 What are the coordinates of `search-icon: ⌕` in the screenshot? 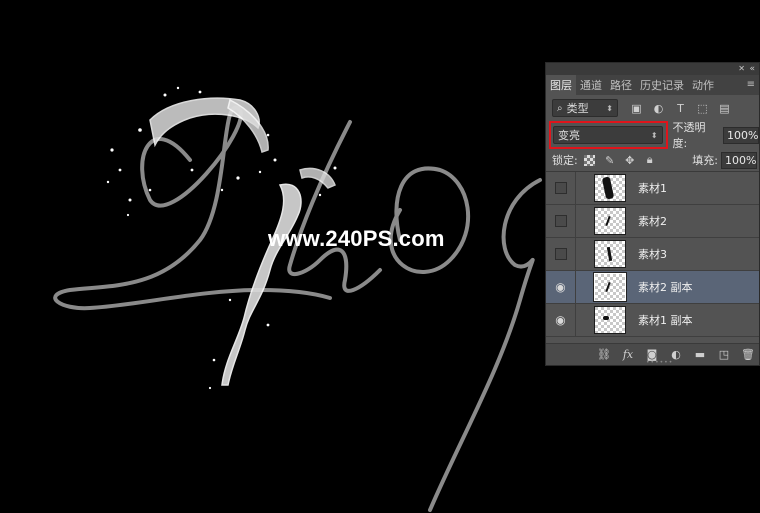 It's located at (560, 108).